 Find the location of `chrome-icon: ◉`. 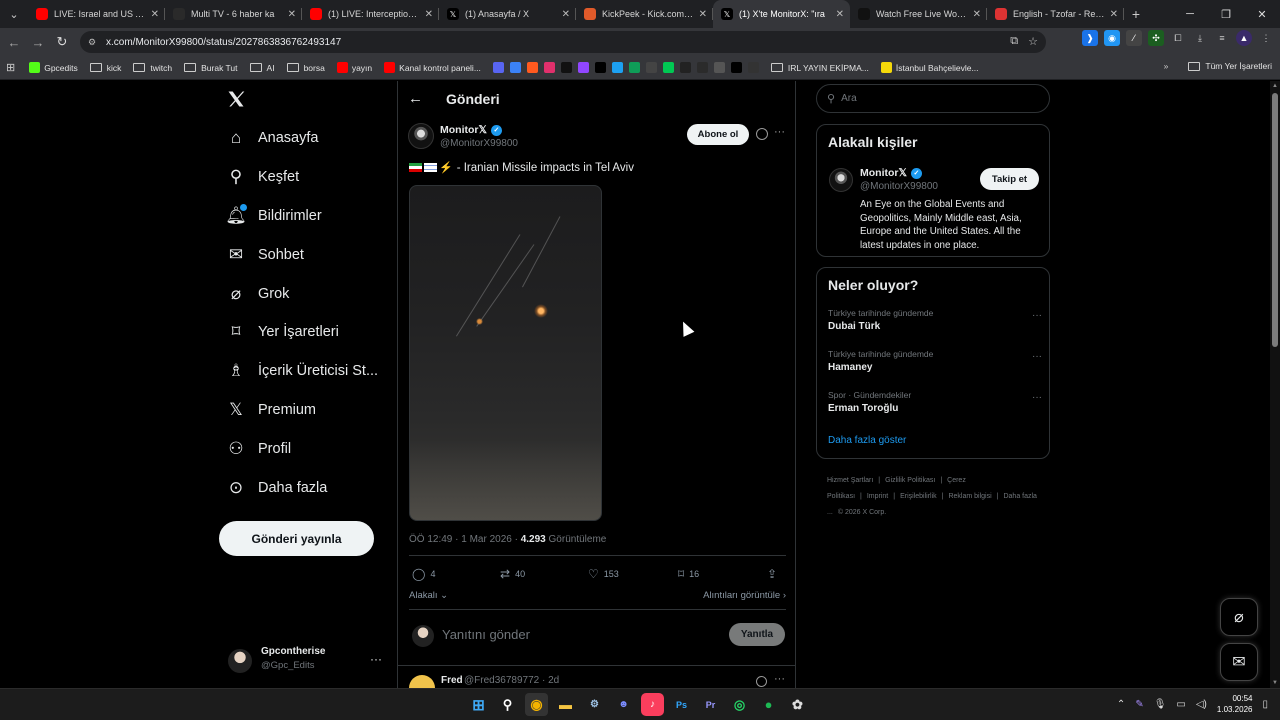

chrome-icon: ◉ is located at coordinates (536, 704).